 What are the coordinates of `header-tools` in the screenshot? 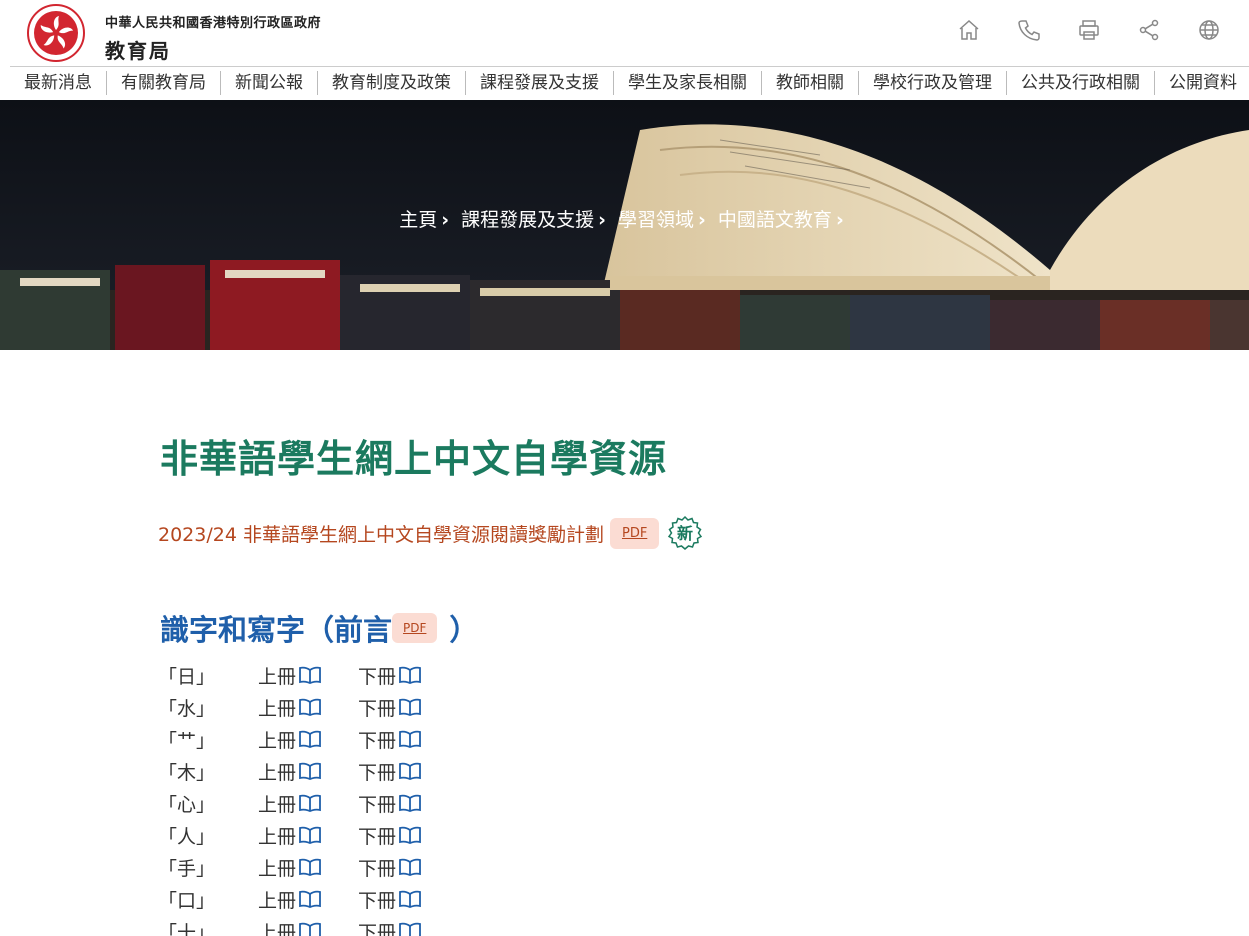 It's located at (1089, 30).